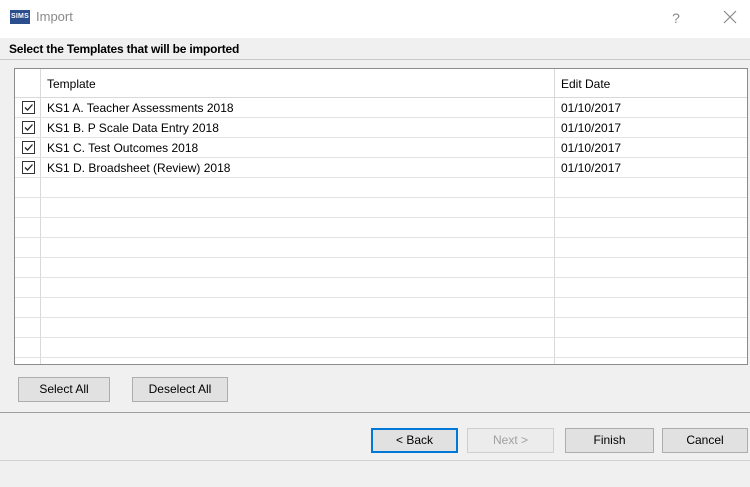 The height and width of the screenshot is (487, 750). I want to click on status-bar-divider, so click(375, 460).